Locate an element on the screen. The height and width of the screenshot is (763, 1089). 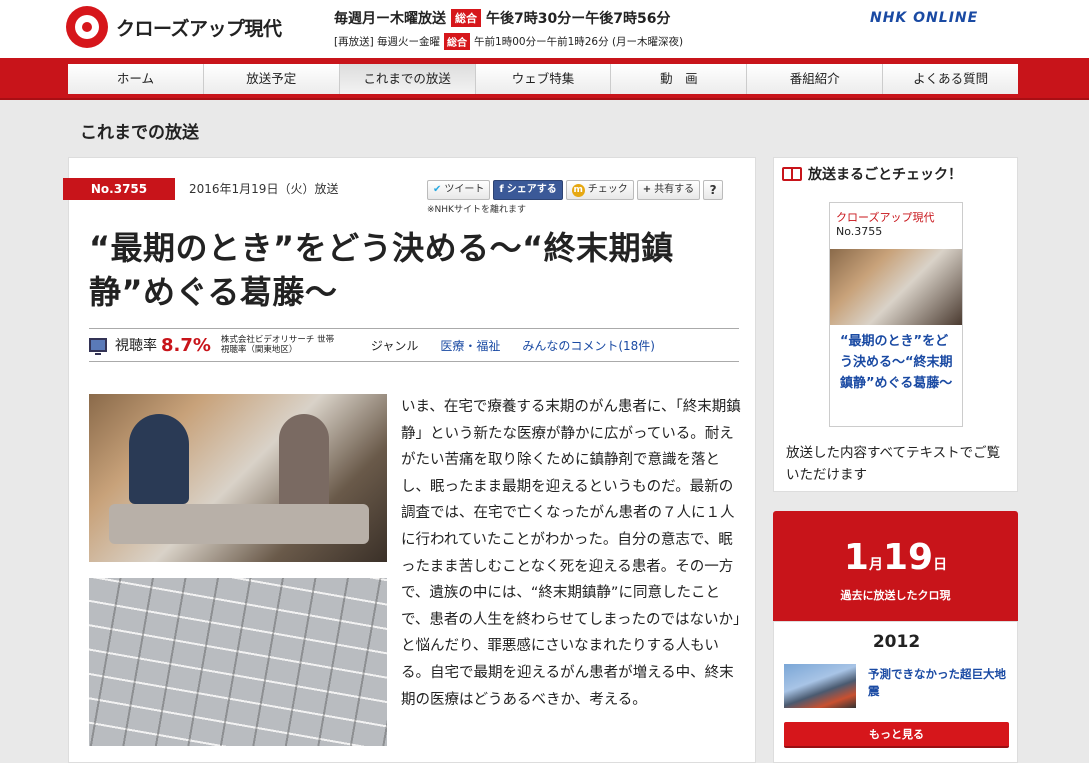
nav-faq: よくある質問 is located at coordinates (951, 79).